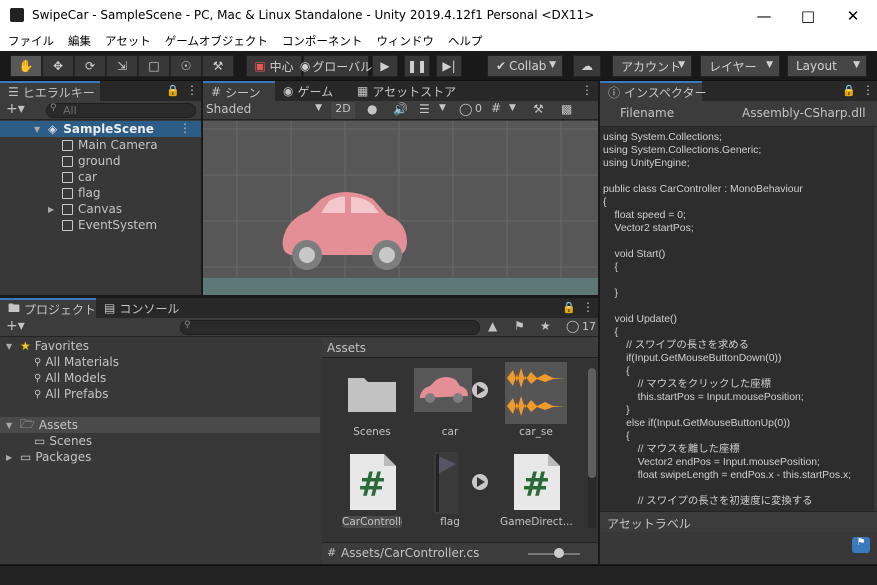 The height and width of the screenshot is (585, 877). I want to click on asset-tile: flag, so click(451, 493).